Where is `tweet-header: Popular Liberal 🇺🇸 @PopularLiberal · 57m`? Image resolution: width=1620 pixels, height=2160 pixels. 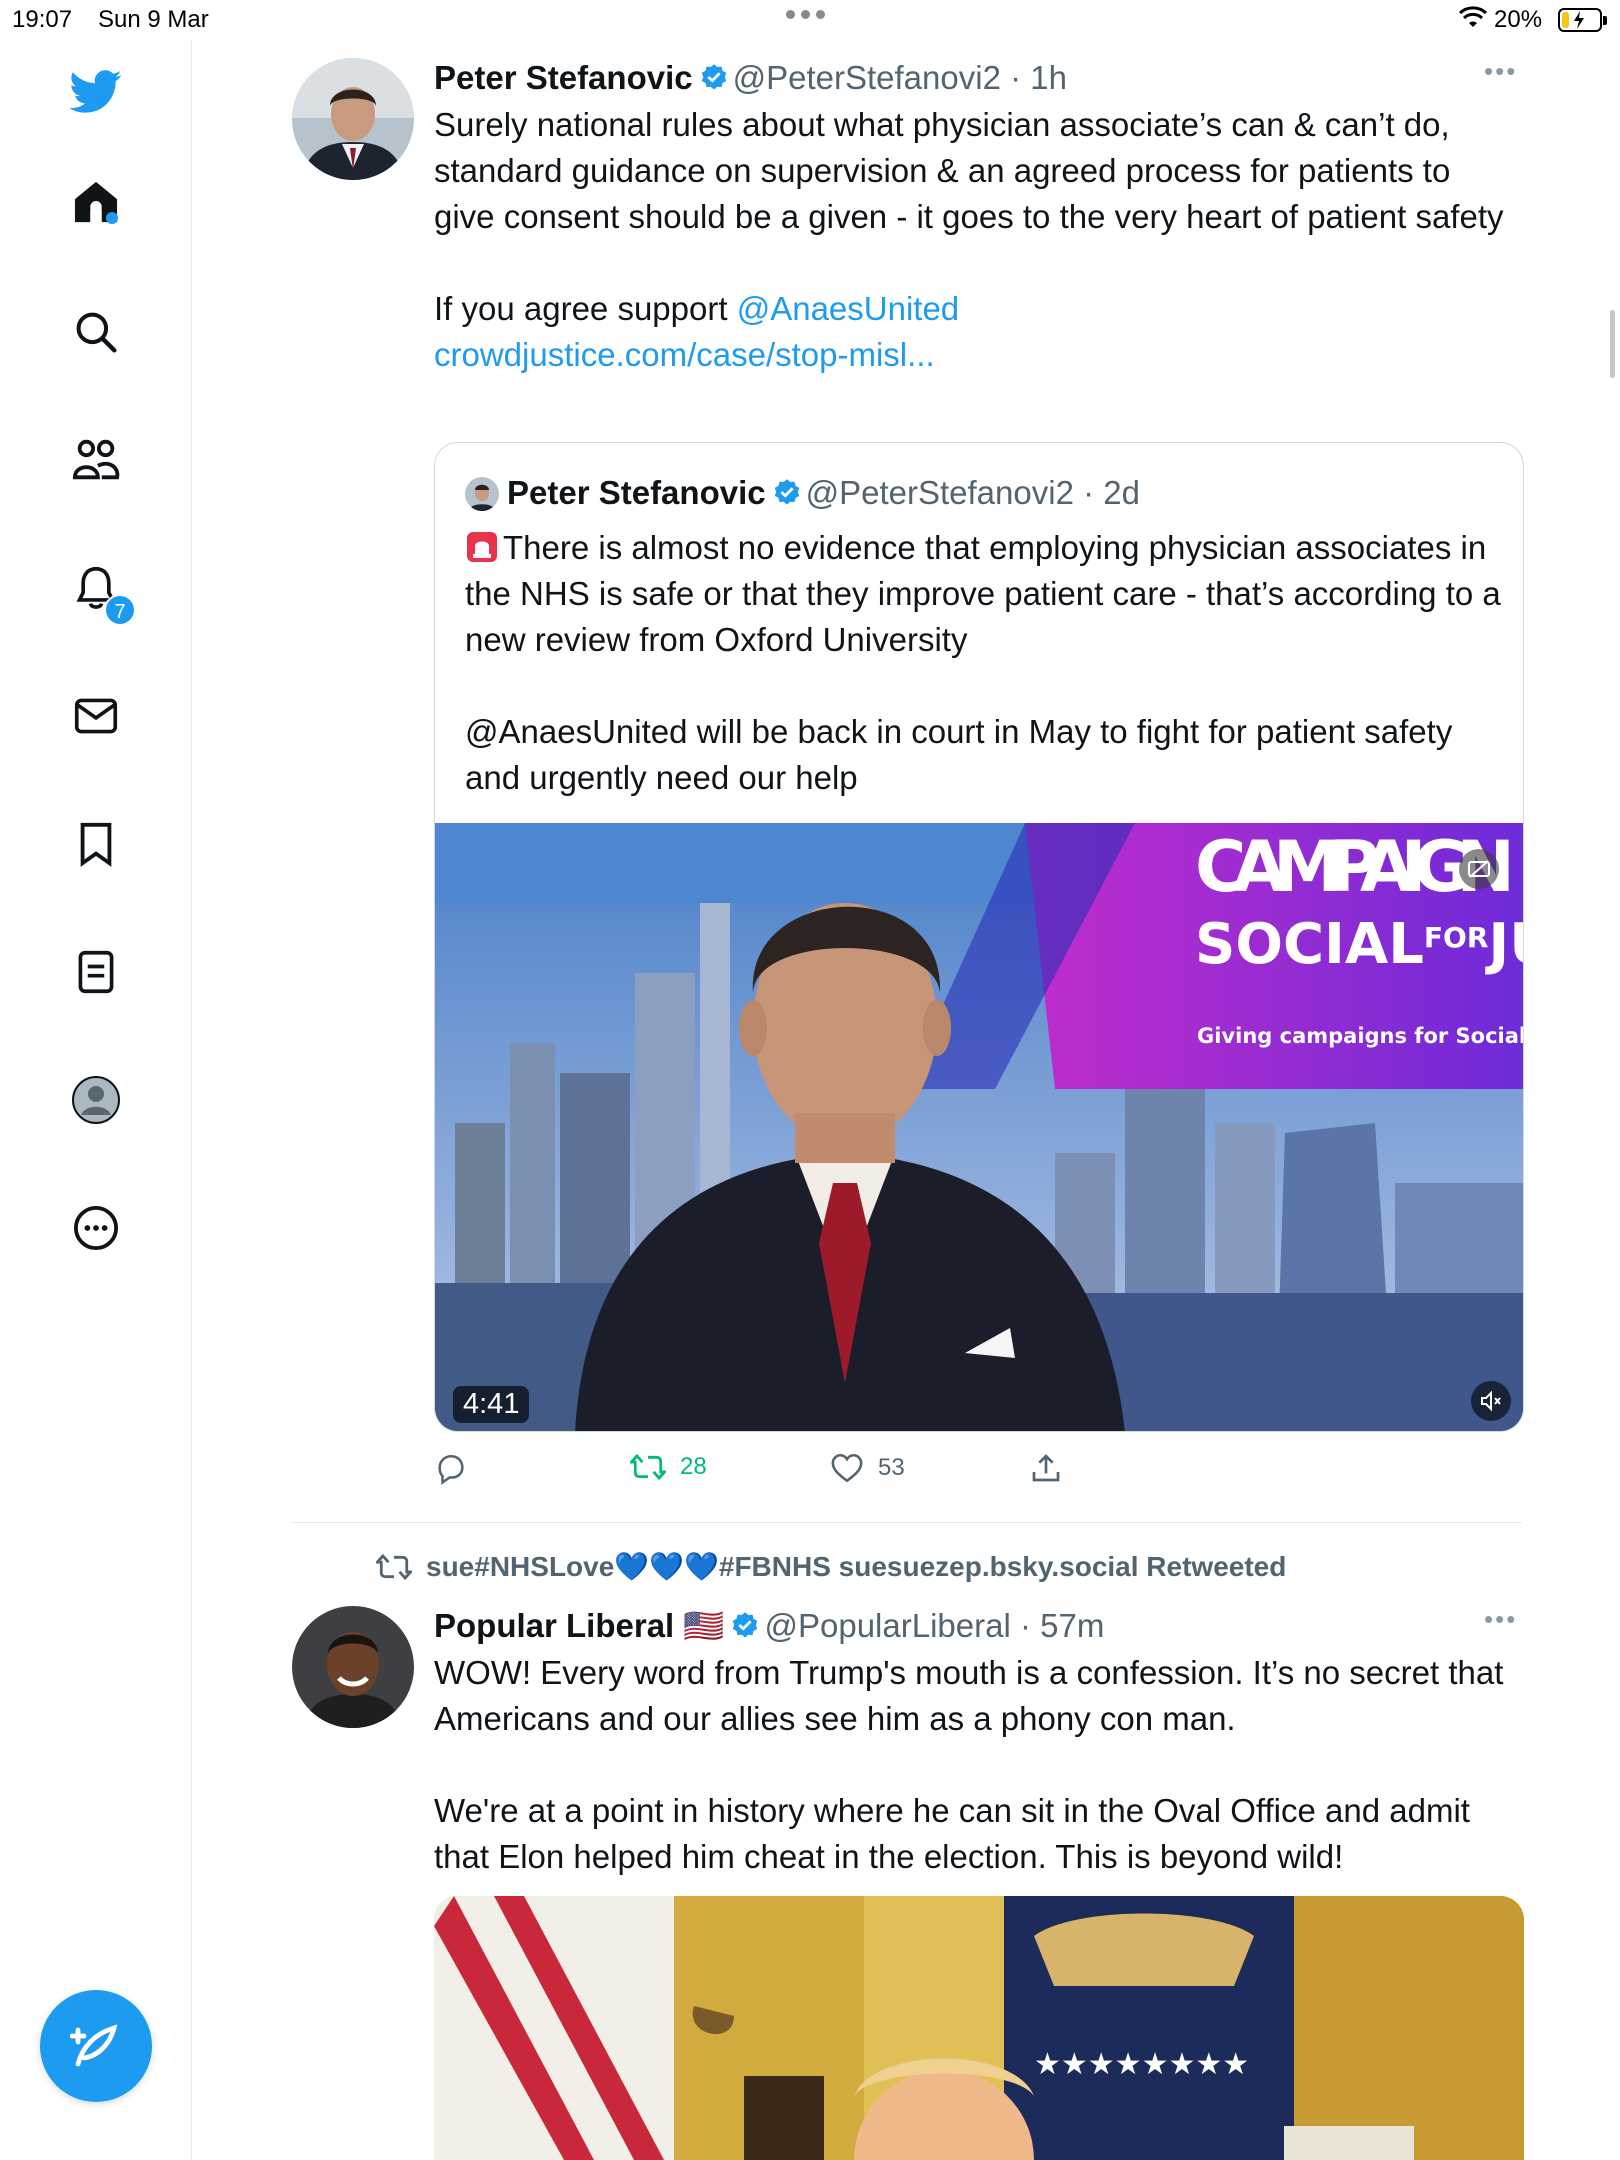
tweet-header: Popular Liberal 🇺🇸 @PopularLiberal · 57m is located at coordinates (979, 1626).